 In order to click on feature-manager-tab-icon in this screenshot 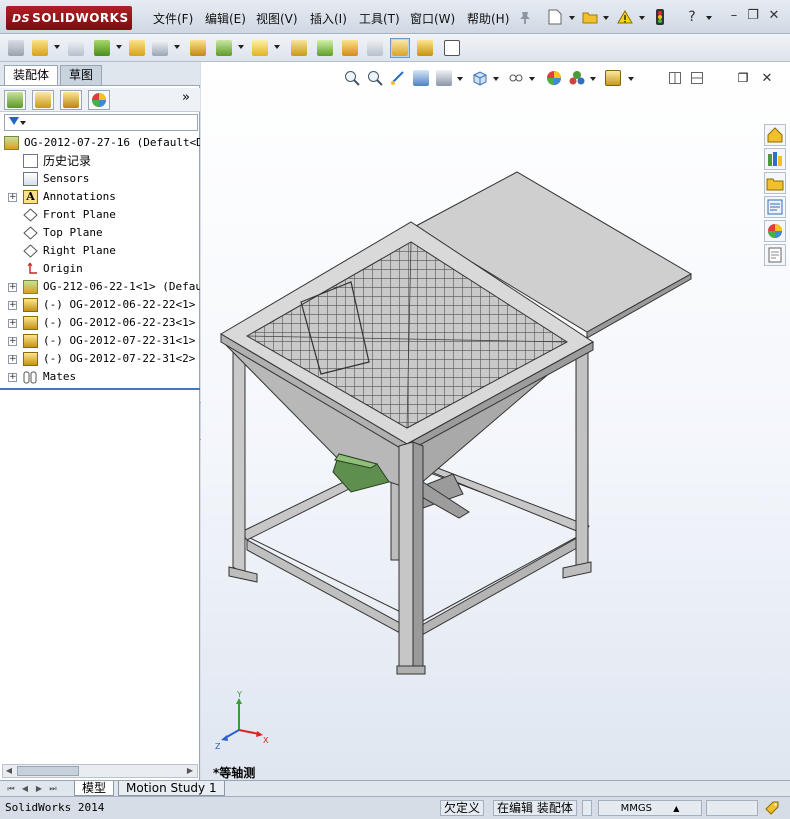, I will do `click(15, 100)`.